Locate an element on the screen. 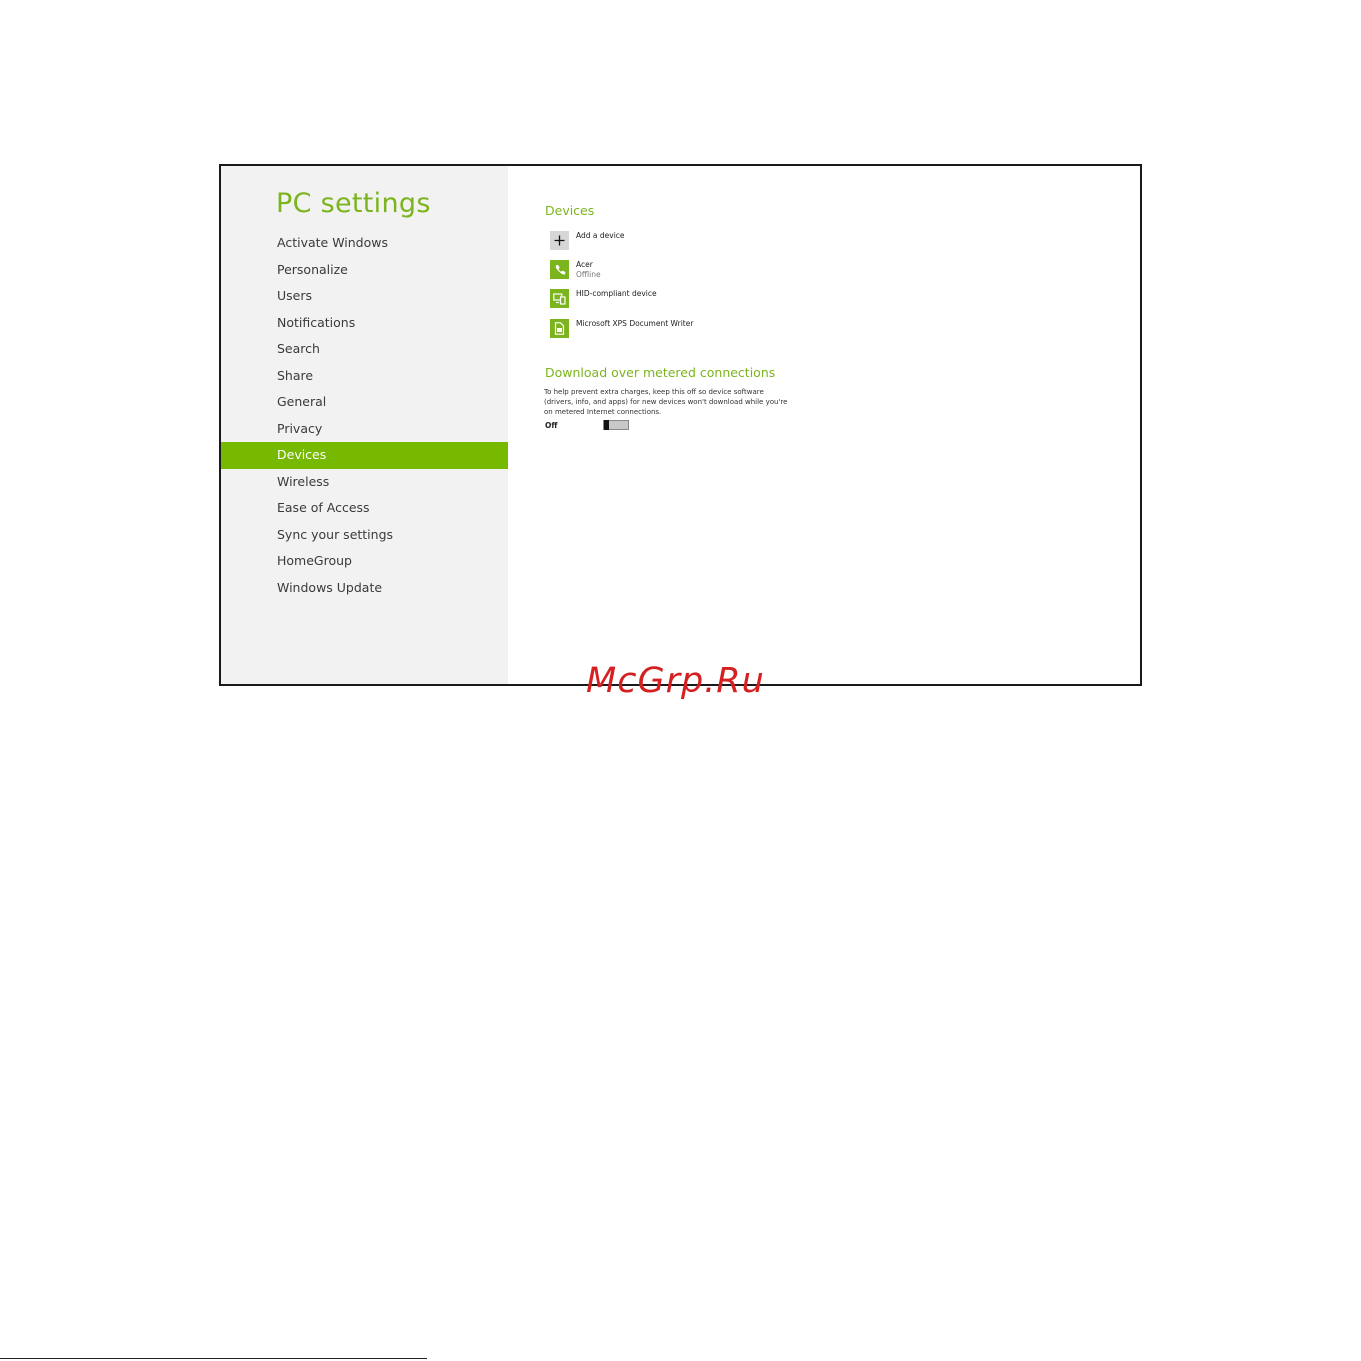  device-name: Add a device is located at coordinates (600, 235).